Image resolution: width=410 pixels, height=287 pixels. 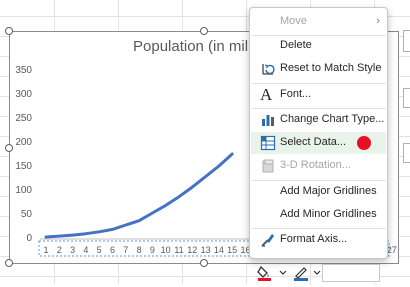 What do you see at coordinates (9, 263) in the screenshot?
I see `chart-resize-handle-bl` at bounding box center [9, 263].